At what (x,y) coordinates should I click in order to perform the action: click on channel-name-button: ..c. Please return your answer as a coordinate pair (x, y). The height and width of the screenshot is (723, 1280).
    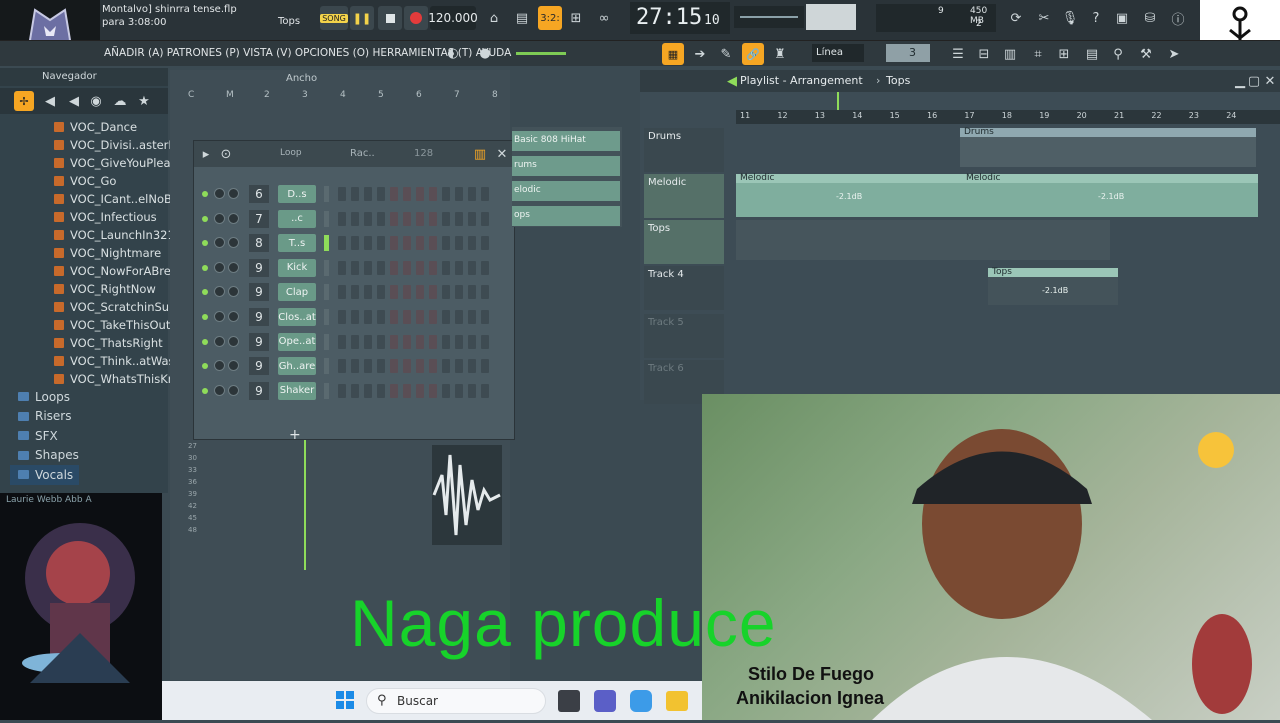
    Looking at the image, I should click on (297, 218).